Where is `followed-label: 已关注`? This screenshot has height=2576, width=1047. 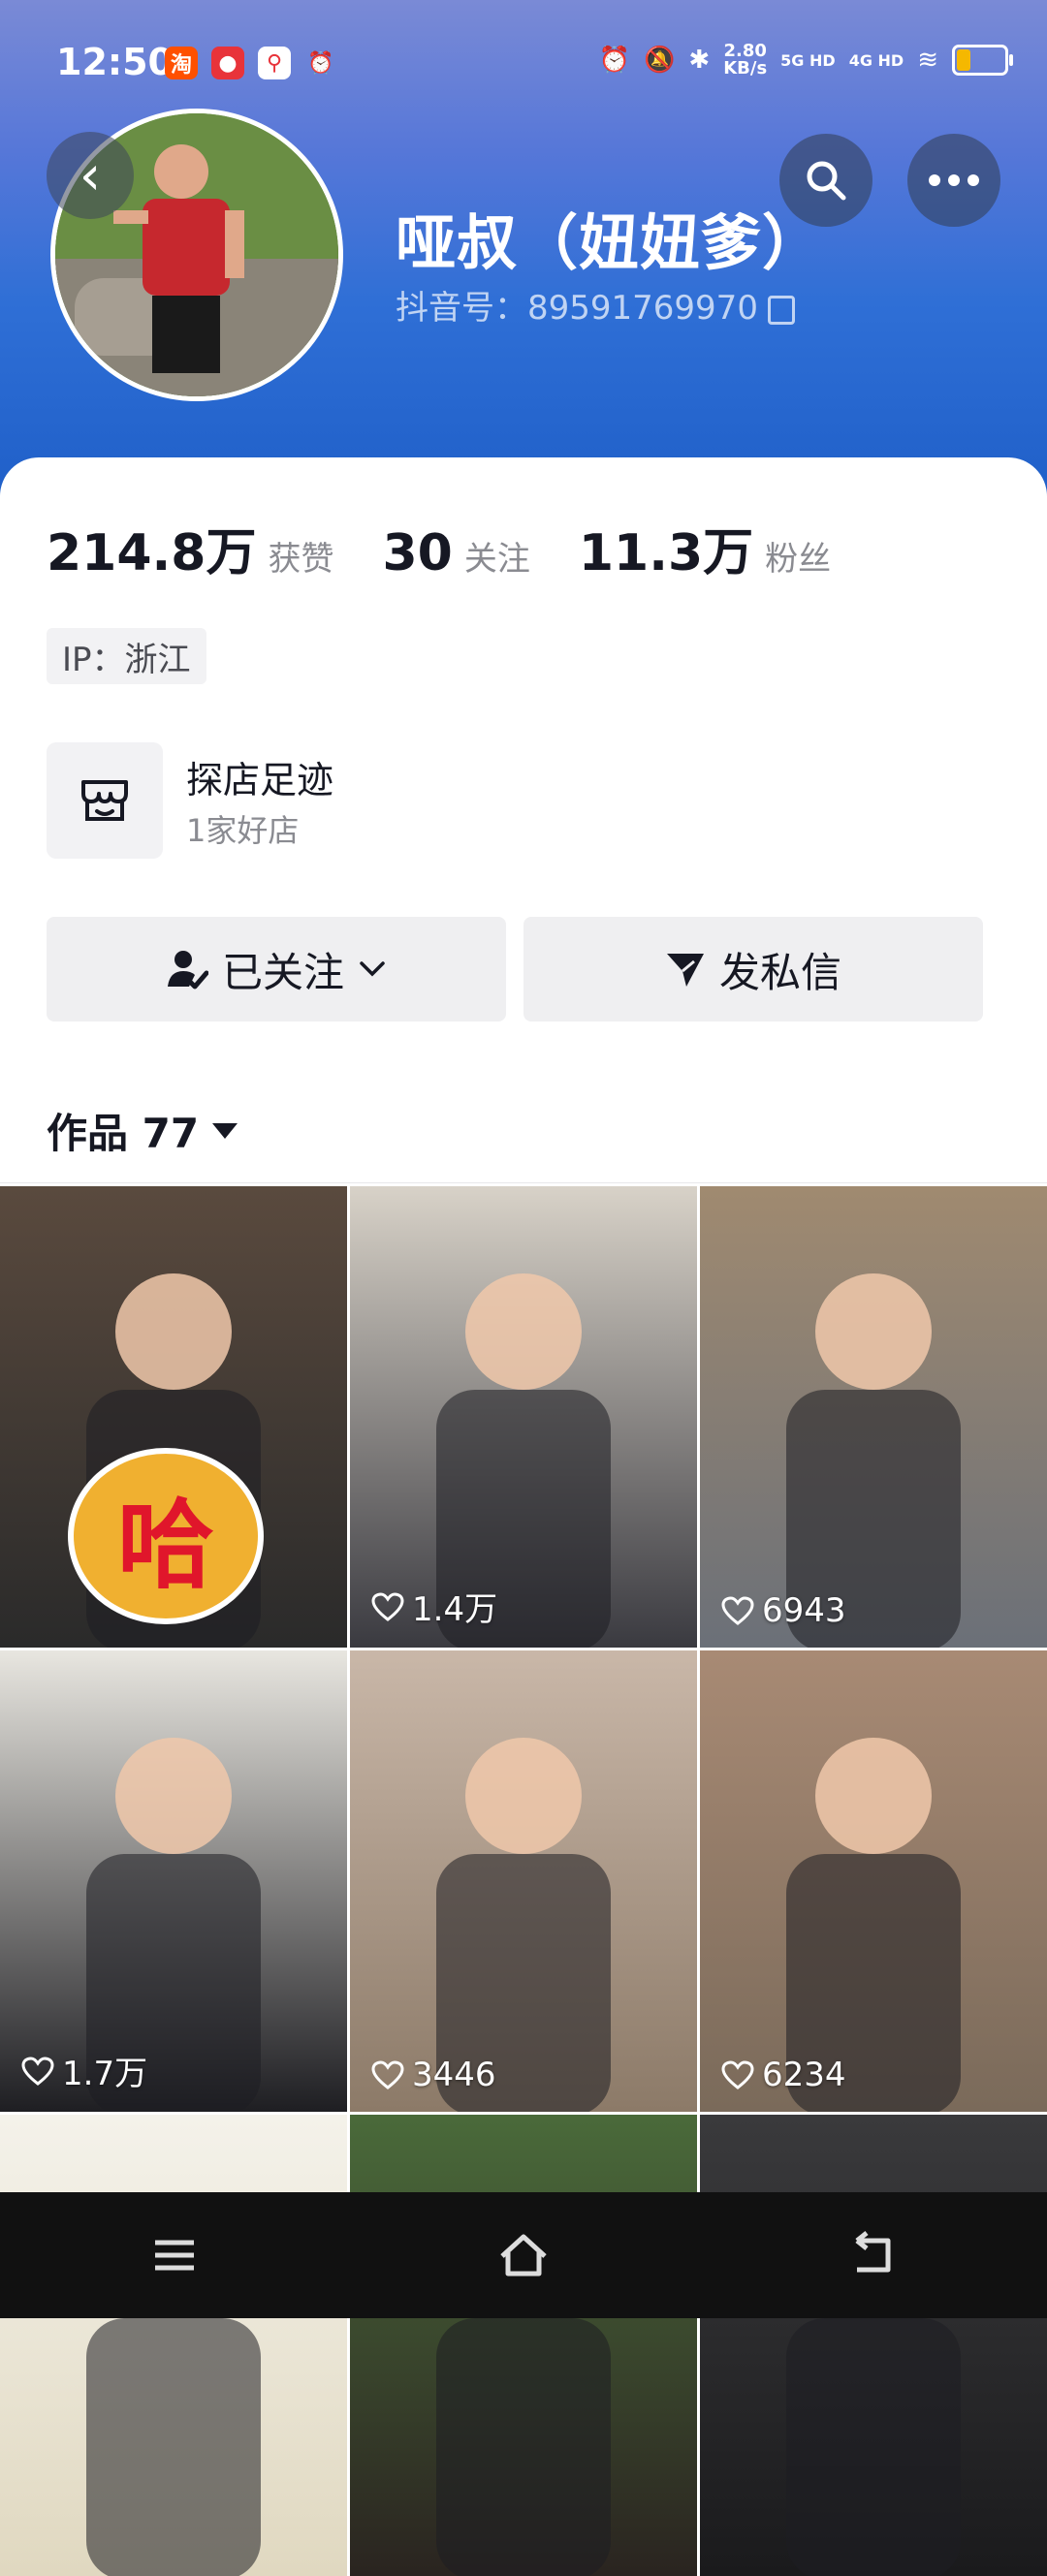 followed-label: 已关注 is located at coordinates (282, 972).